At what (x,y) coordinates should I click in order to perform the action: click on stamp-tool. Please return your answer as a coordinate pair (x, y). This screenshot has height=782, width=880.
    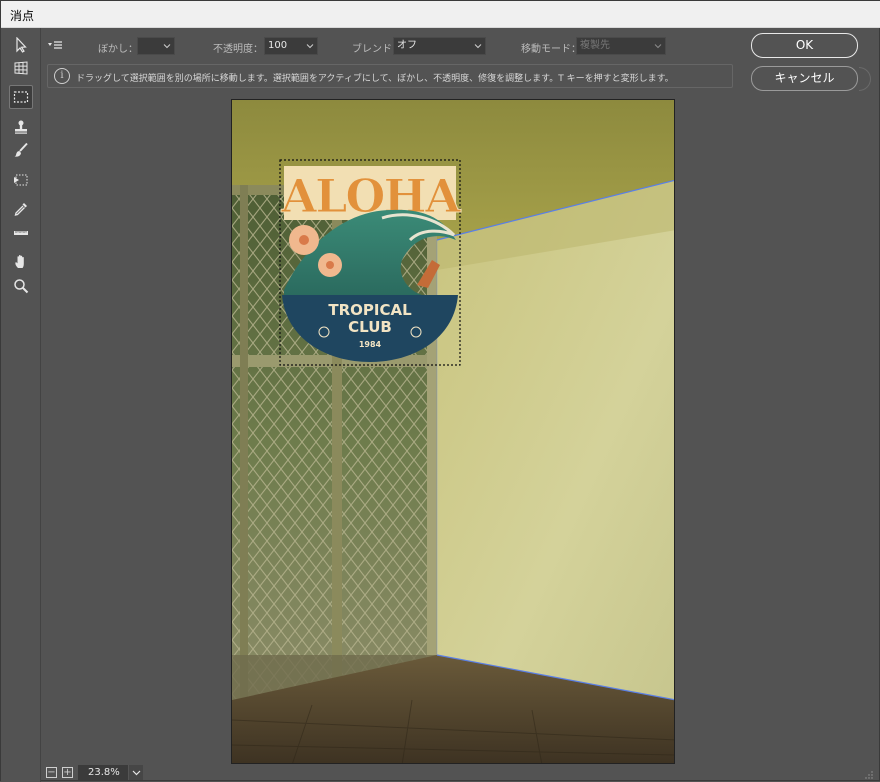
    Looking at the image, I should click on (21, 127).